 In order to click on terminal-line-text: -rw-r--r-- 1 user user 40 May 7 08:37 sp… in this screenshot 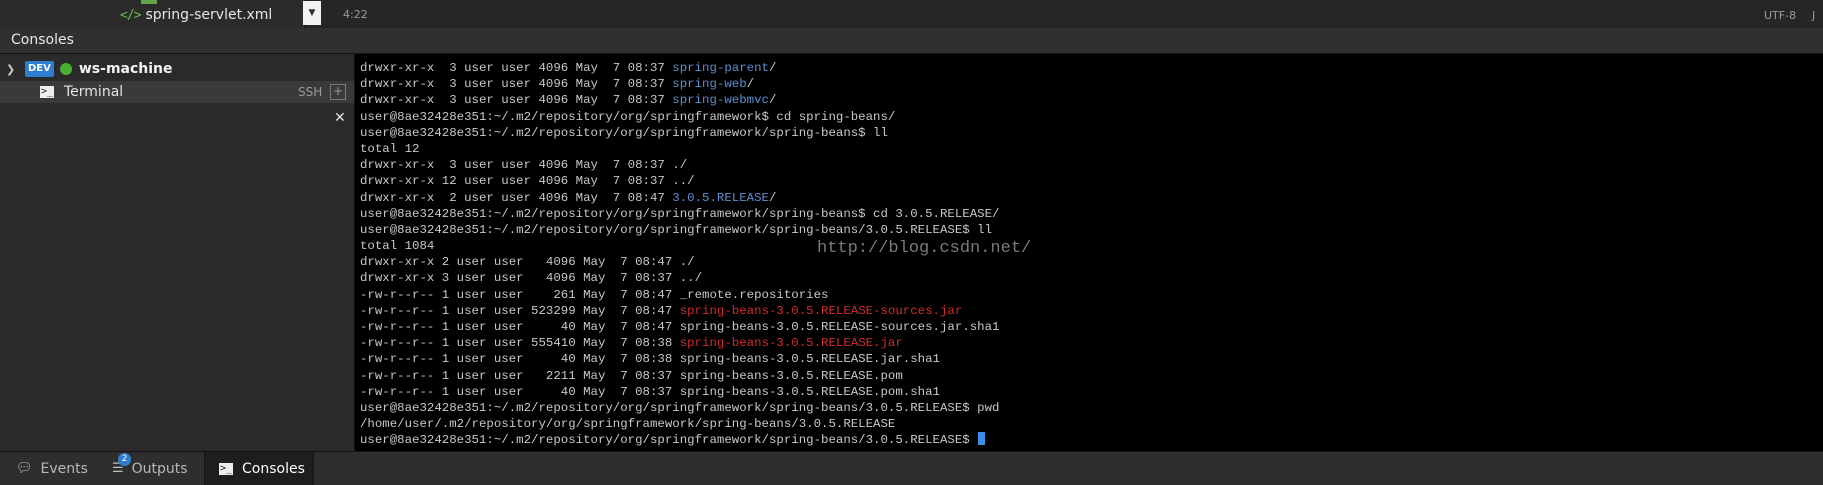, I will do `click(650, 391)`.